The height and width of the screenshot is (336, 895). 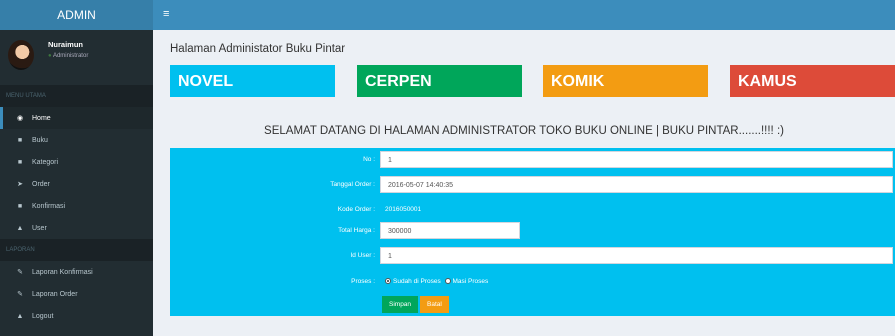 What do you see at coordinates (470, 281) in the screenshot?
I see `radio-label-masi: Masi Proses` at bounding box center [470, 281].